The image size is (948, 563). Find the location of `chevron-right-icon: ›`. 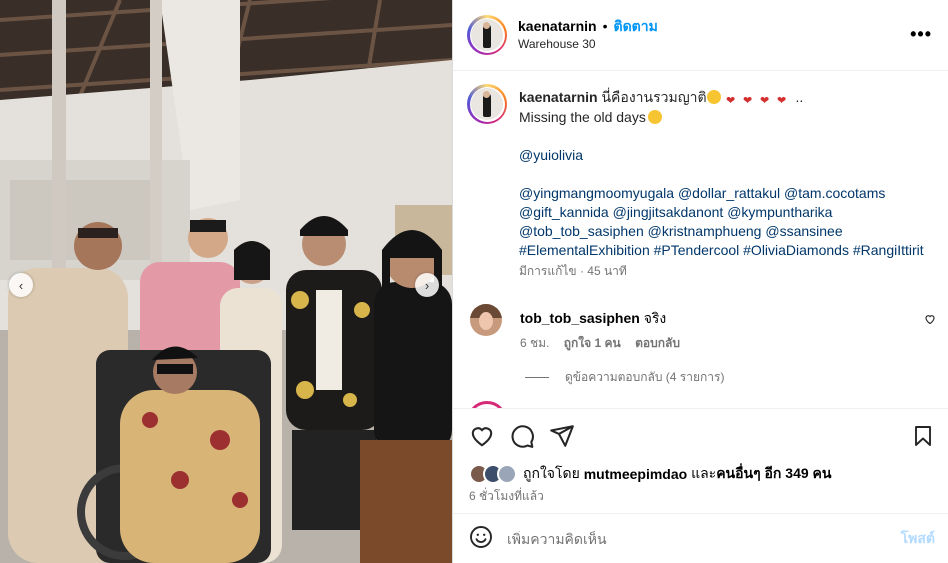

chevron-right-icon: › is located at coordinates (427, 285).